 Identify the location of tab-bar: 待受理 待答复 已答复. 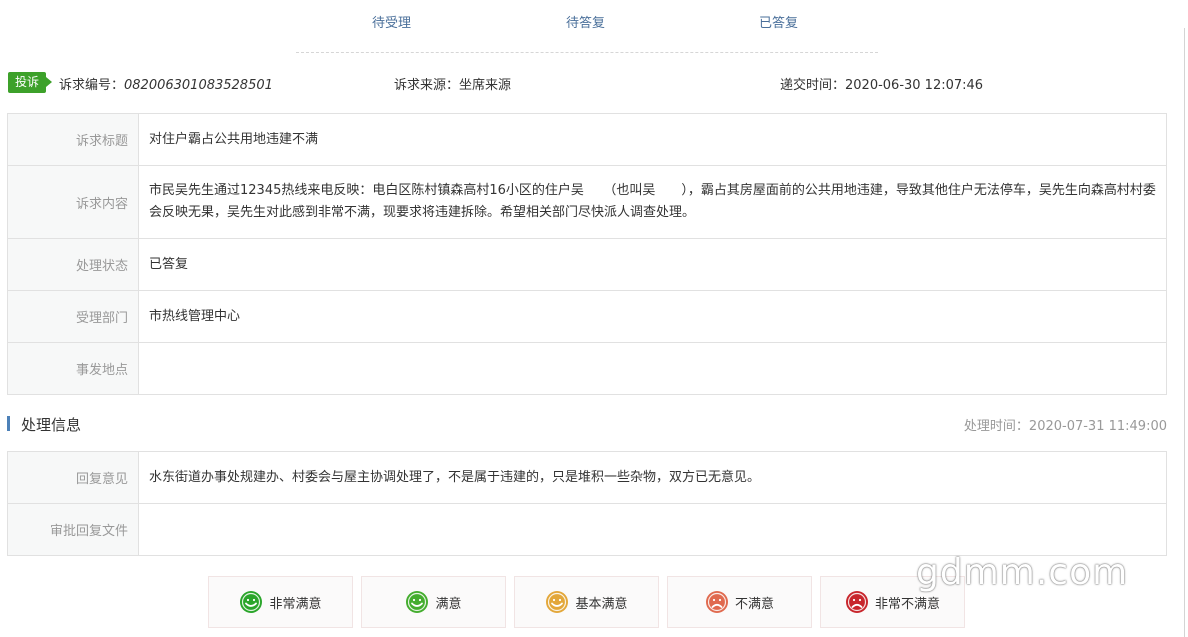
(587, 26).